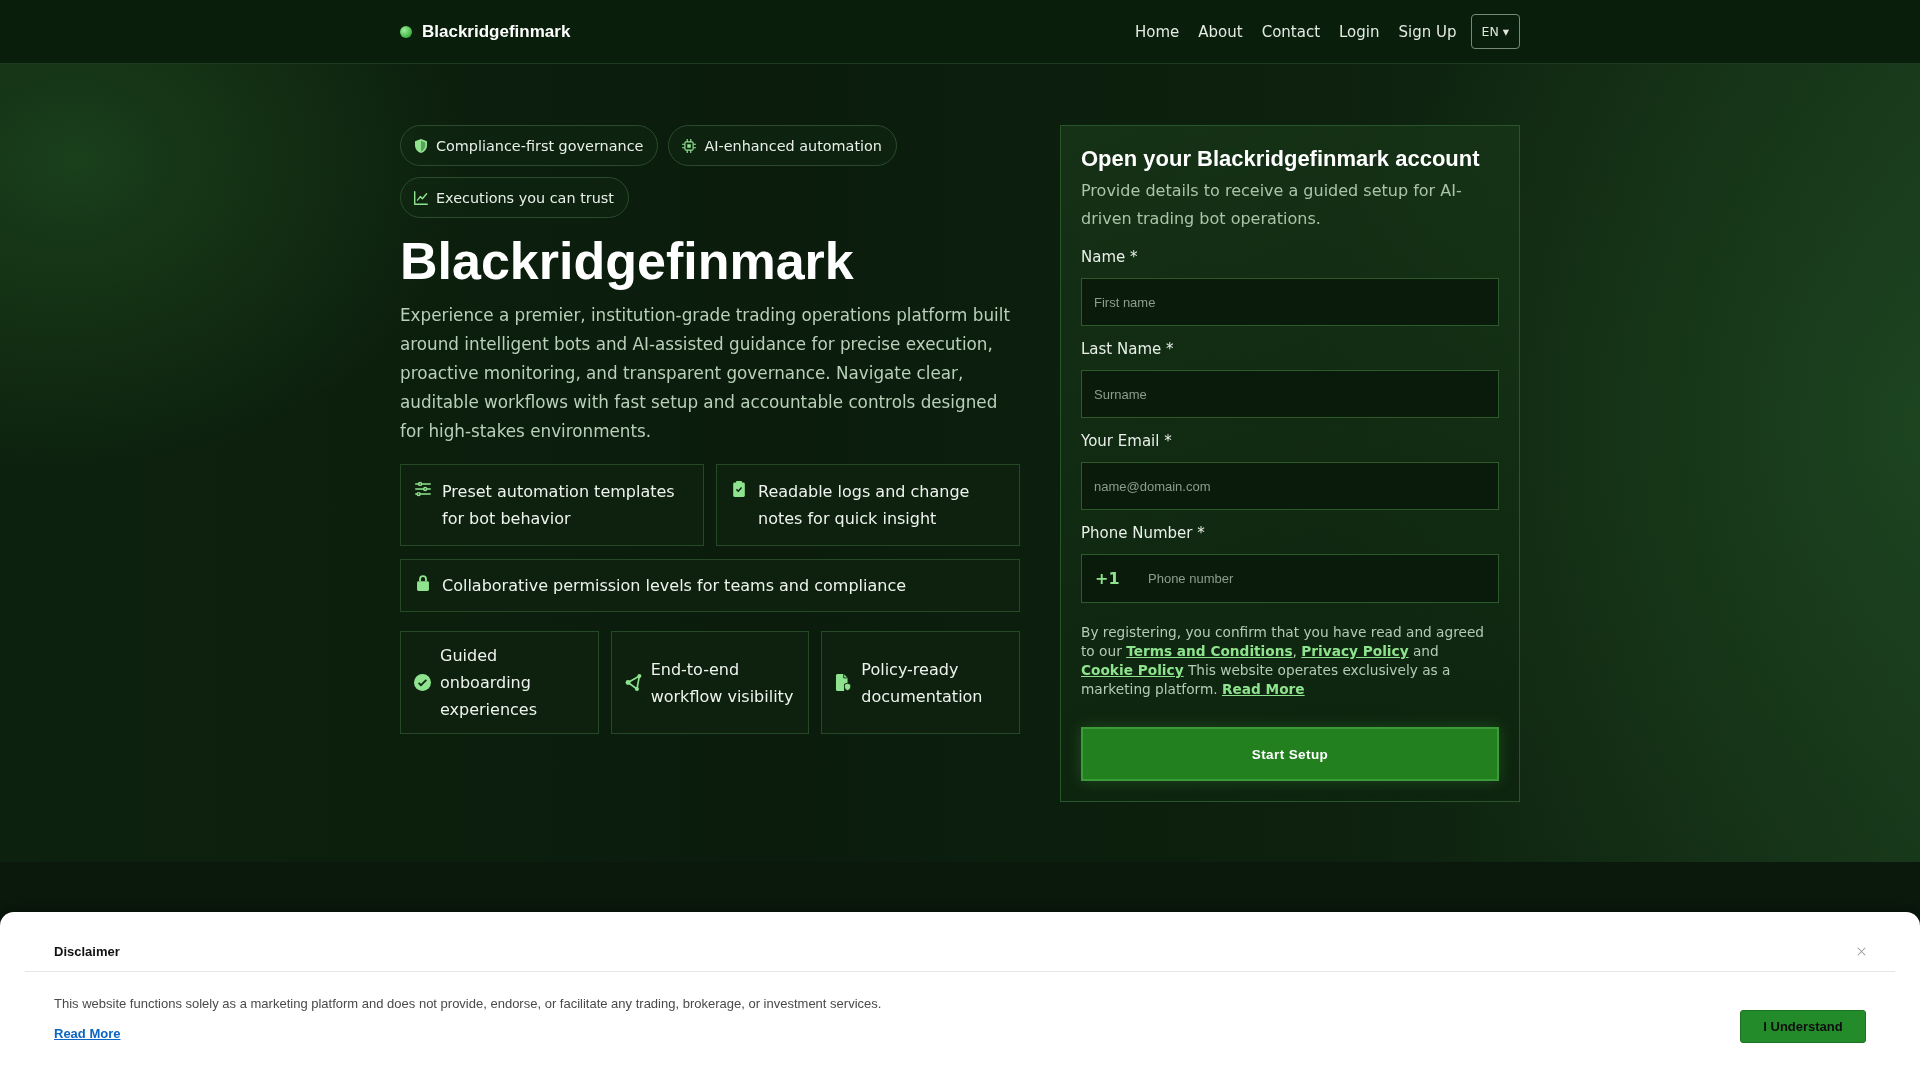  What do you see at coordinates (1107, 578) in the screenshot?
I see `country-code: +1` at bounding box center [1107, 578].